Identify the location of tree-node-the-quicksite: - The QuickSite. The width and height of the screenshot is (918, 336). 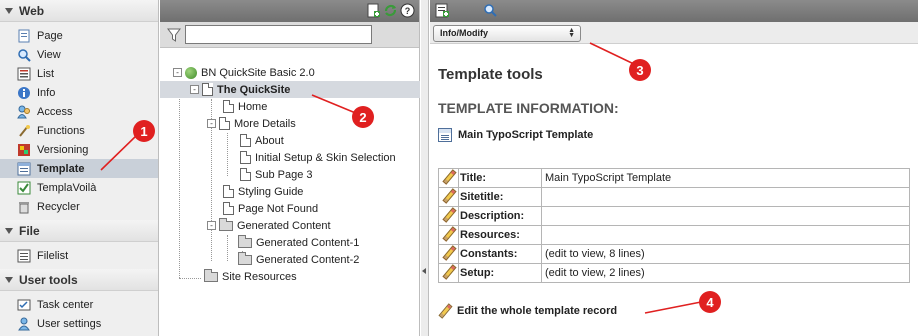
(290, 89).